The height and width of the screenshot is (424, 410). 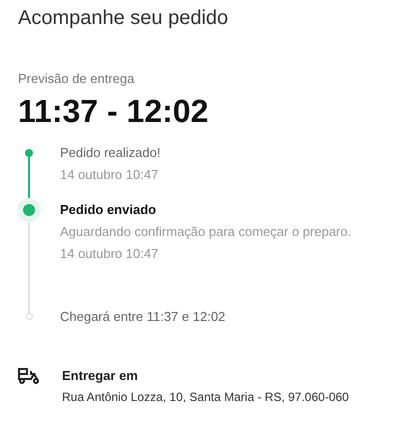 What do you see at coordinates (77, 79) in the screenshot?
I see `forecast-label: Previsão de entrega` at bounding box center [77, 79].